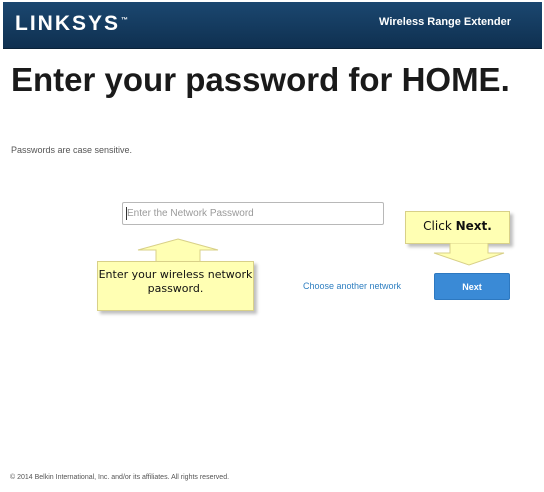 Image resolution: width=544 pixels, height=492 pixels. I want to click on next-hint-bold: Next., so click(473, 226).